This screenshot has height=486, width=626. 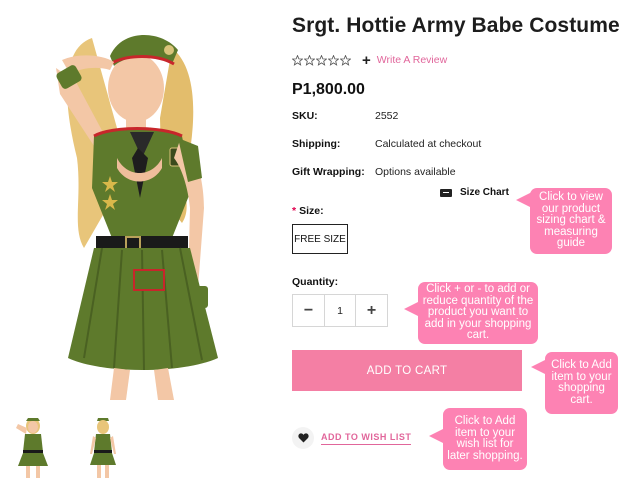 What do you see at coordinates (366, 60) in the screenshot?
I see `plus-icon: +` at bounding box center [366, 60].